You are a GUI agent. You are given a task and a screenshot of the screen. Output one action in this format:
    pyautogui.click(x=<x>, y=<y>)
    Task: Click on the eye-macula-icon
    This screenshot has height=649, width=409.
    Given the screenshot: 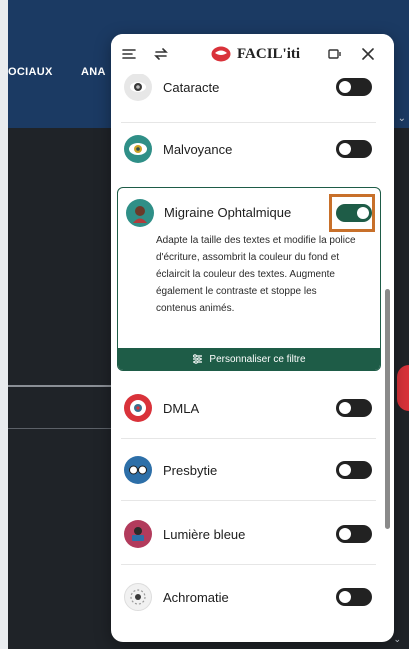 What is the action you would take?
    pyautogui.click(x=138, y=408)
    